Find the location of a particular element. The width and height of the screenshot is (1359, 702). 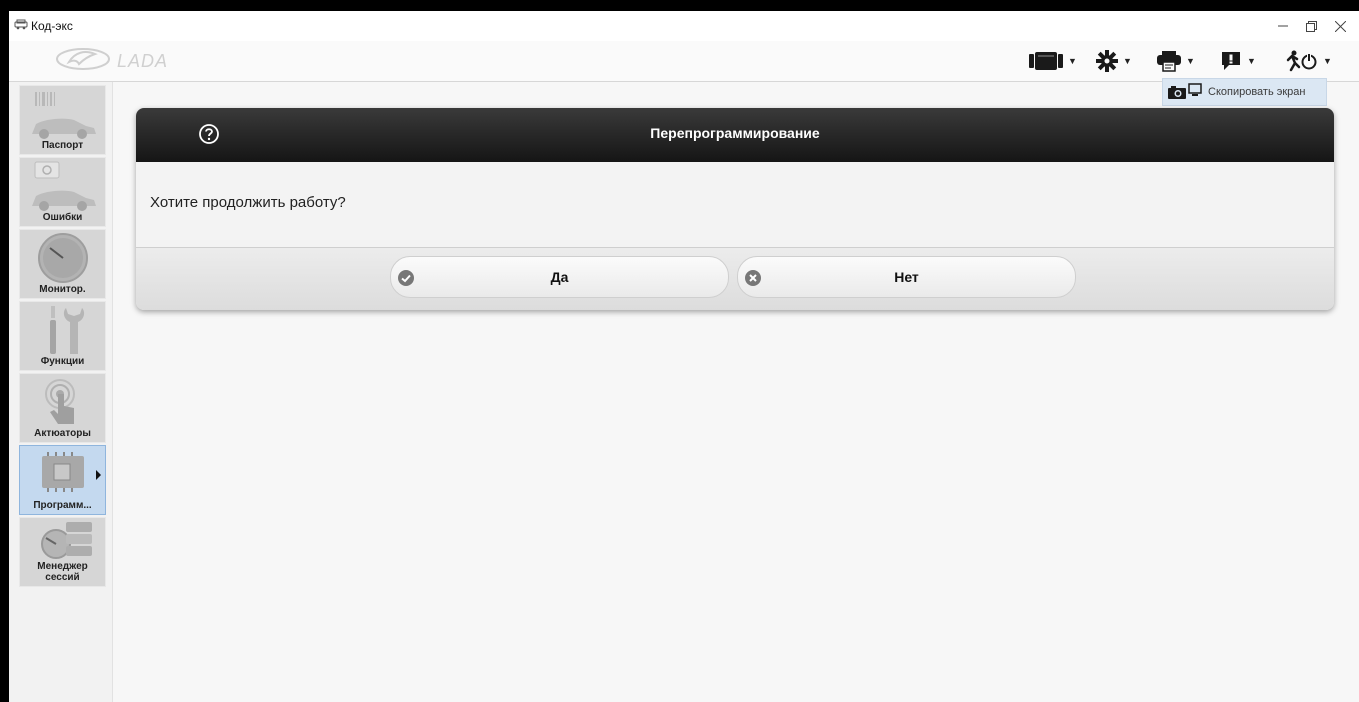

label-line: Менеджер is located at coordinates (62, 566).